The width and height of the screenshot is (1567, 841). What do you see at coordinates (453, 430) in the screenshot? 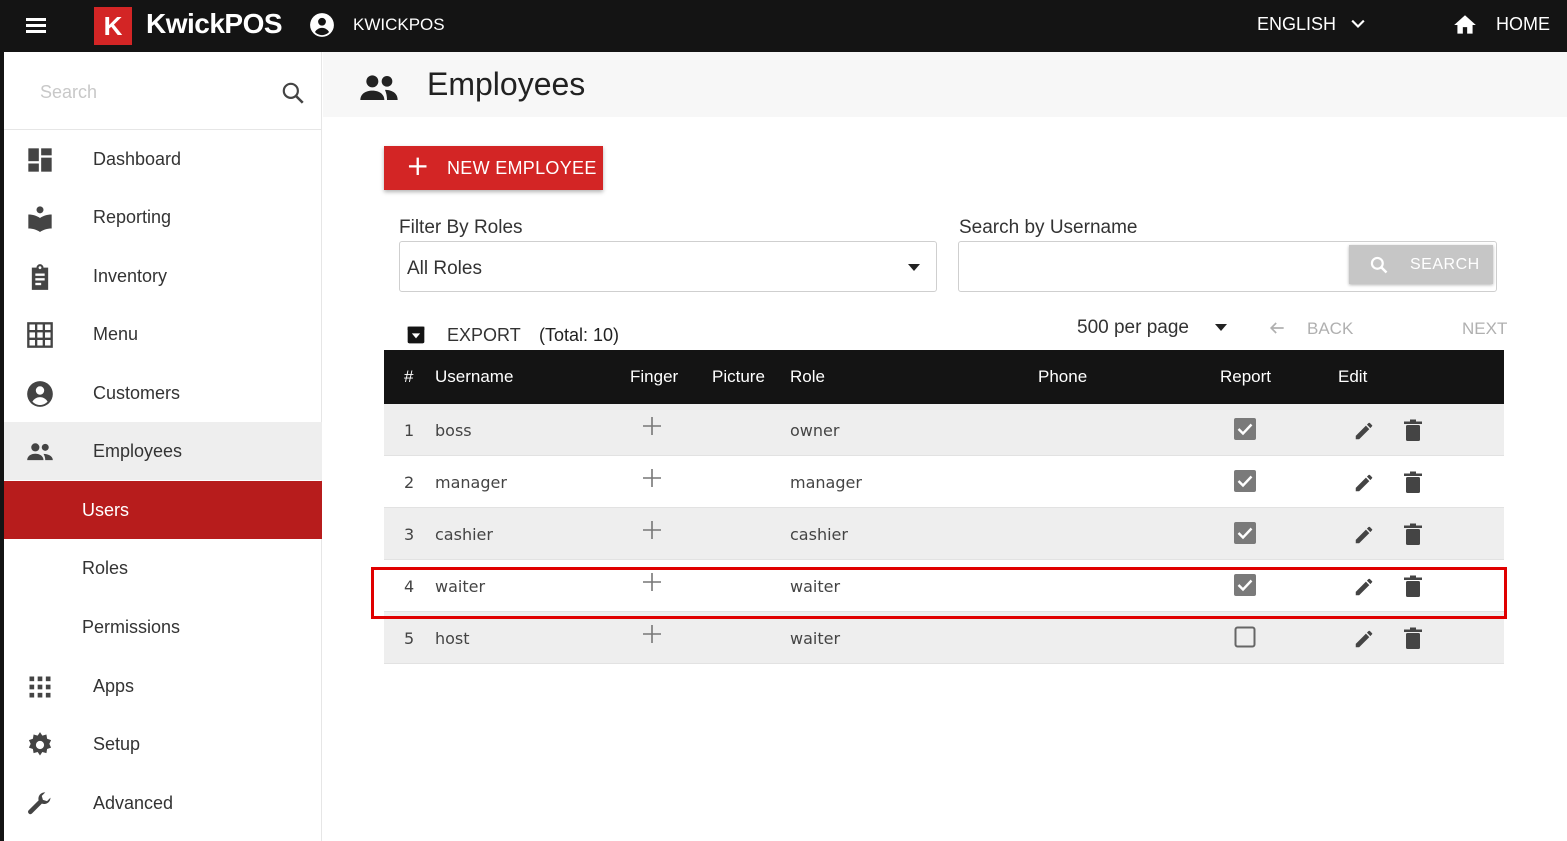
I see `row-username: boss` at bounding box center [453, 430].